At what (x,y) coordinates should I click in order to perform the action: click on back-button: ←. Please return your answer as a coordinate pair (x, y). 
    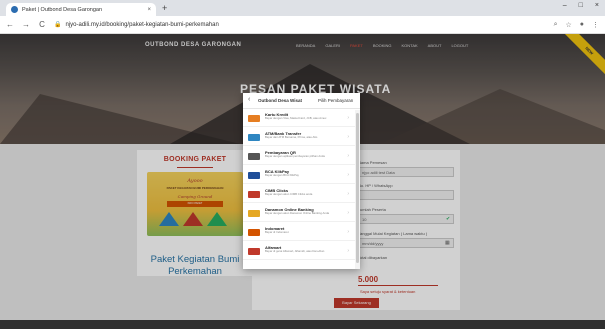
    Looking at the image, I should click on (10, 24).